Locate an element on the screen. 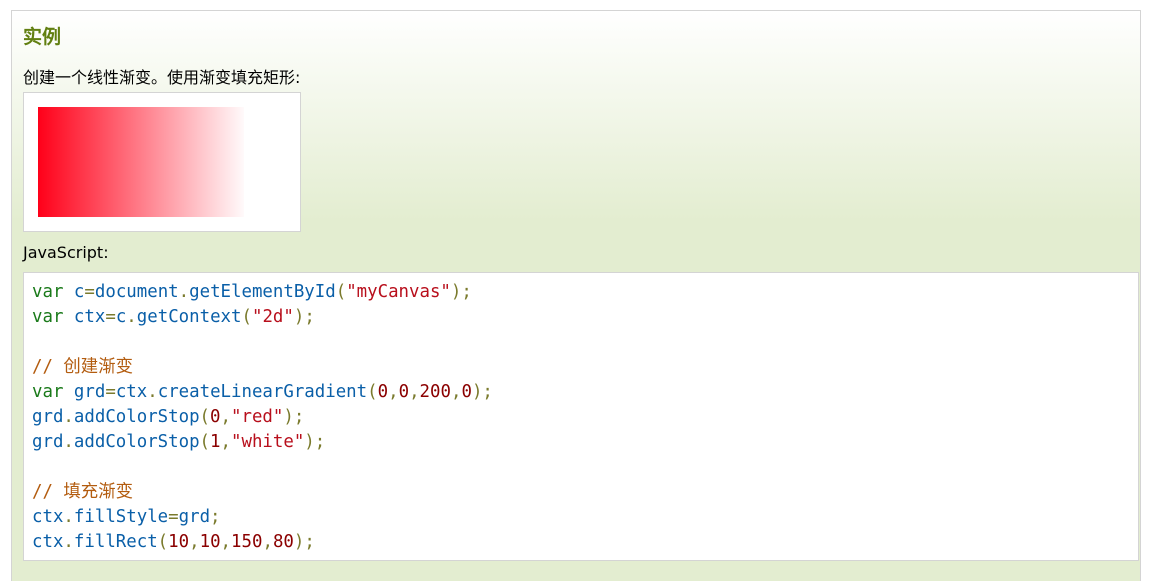 The width and height of the screenshot is (1156, 581). example-title: 实例 is located at coordinates (42, 37).